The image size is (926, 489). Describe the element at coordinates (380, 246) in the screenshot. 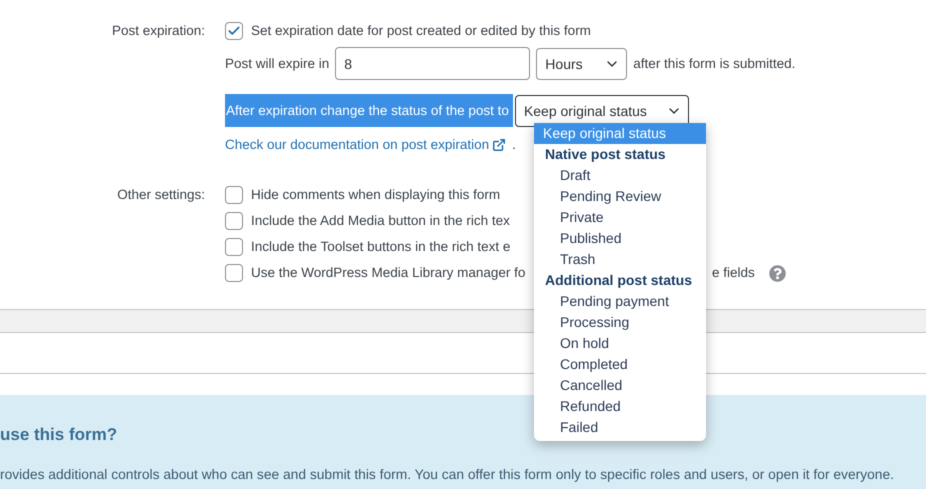

I see `checkbox-label: Include the Toolset buttons in the rich text e` at that location.